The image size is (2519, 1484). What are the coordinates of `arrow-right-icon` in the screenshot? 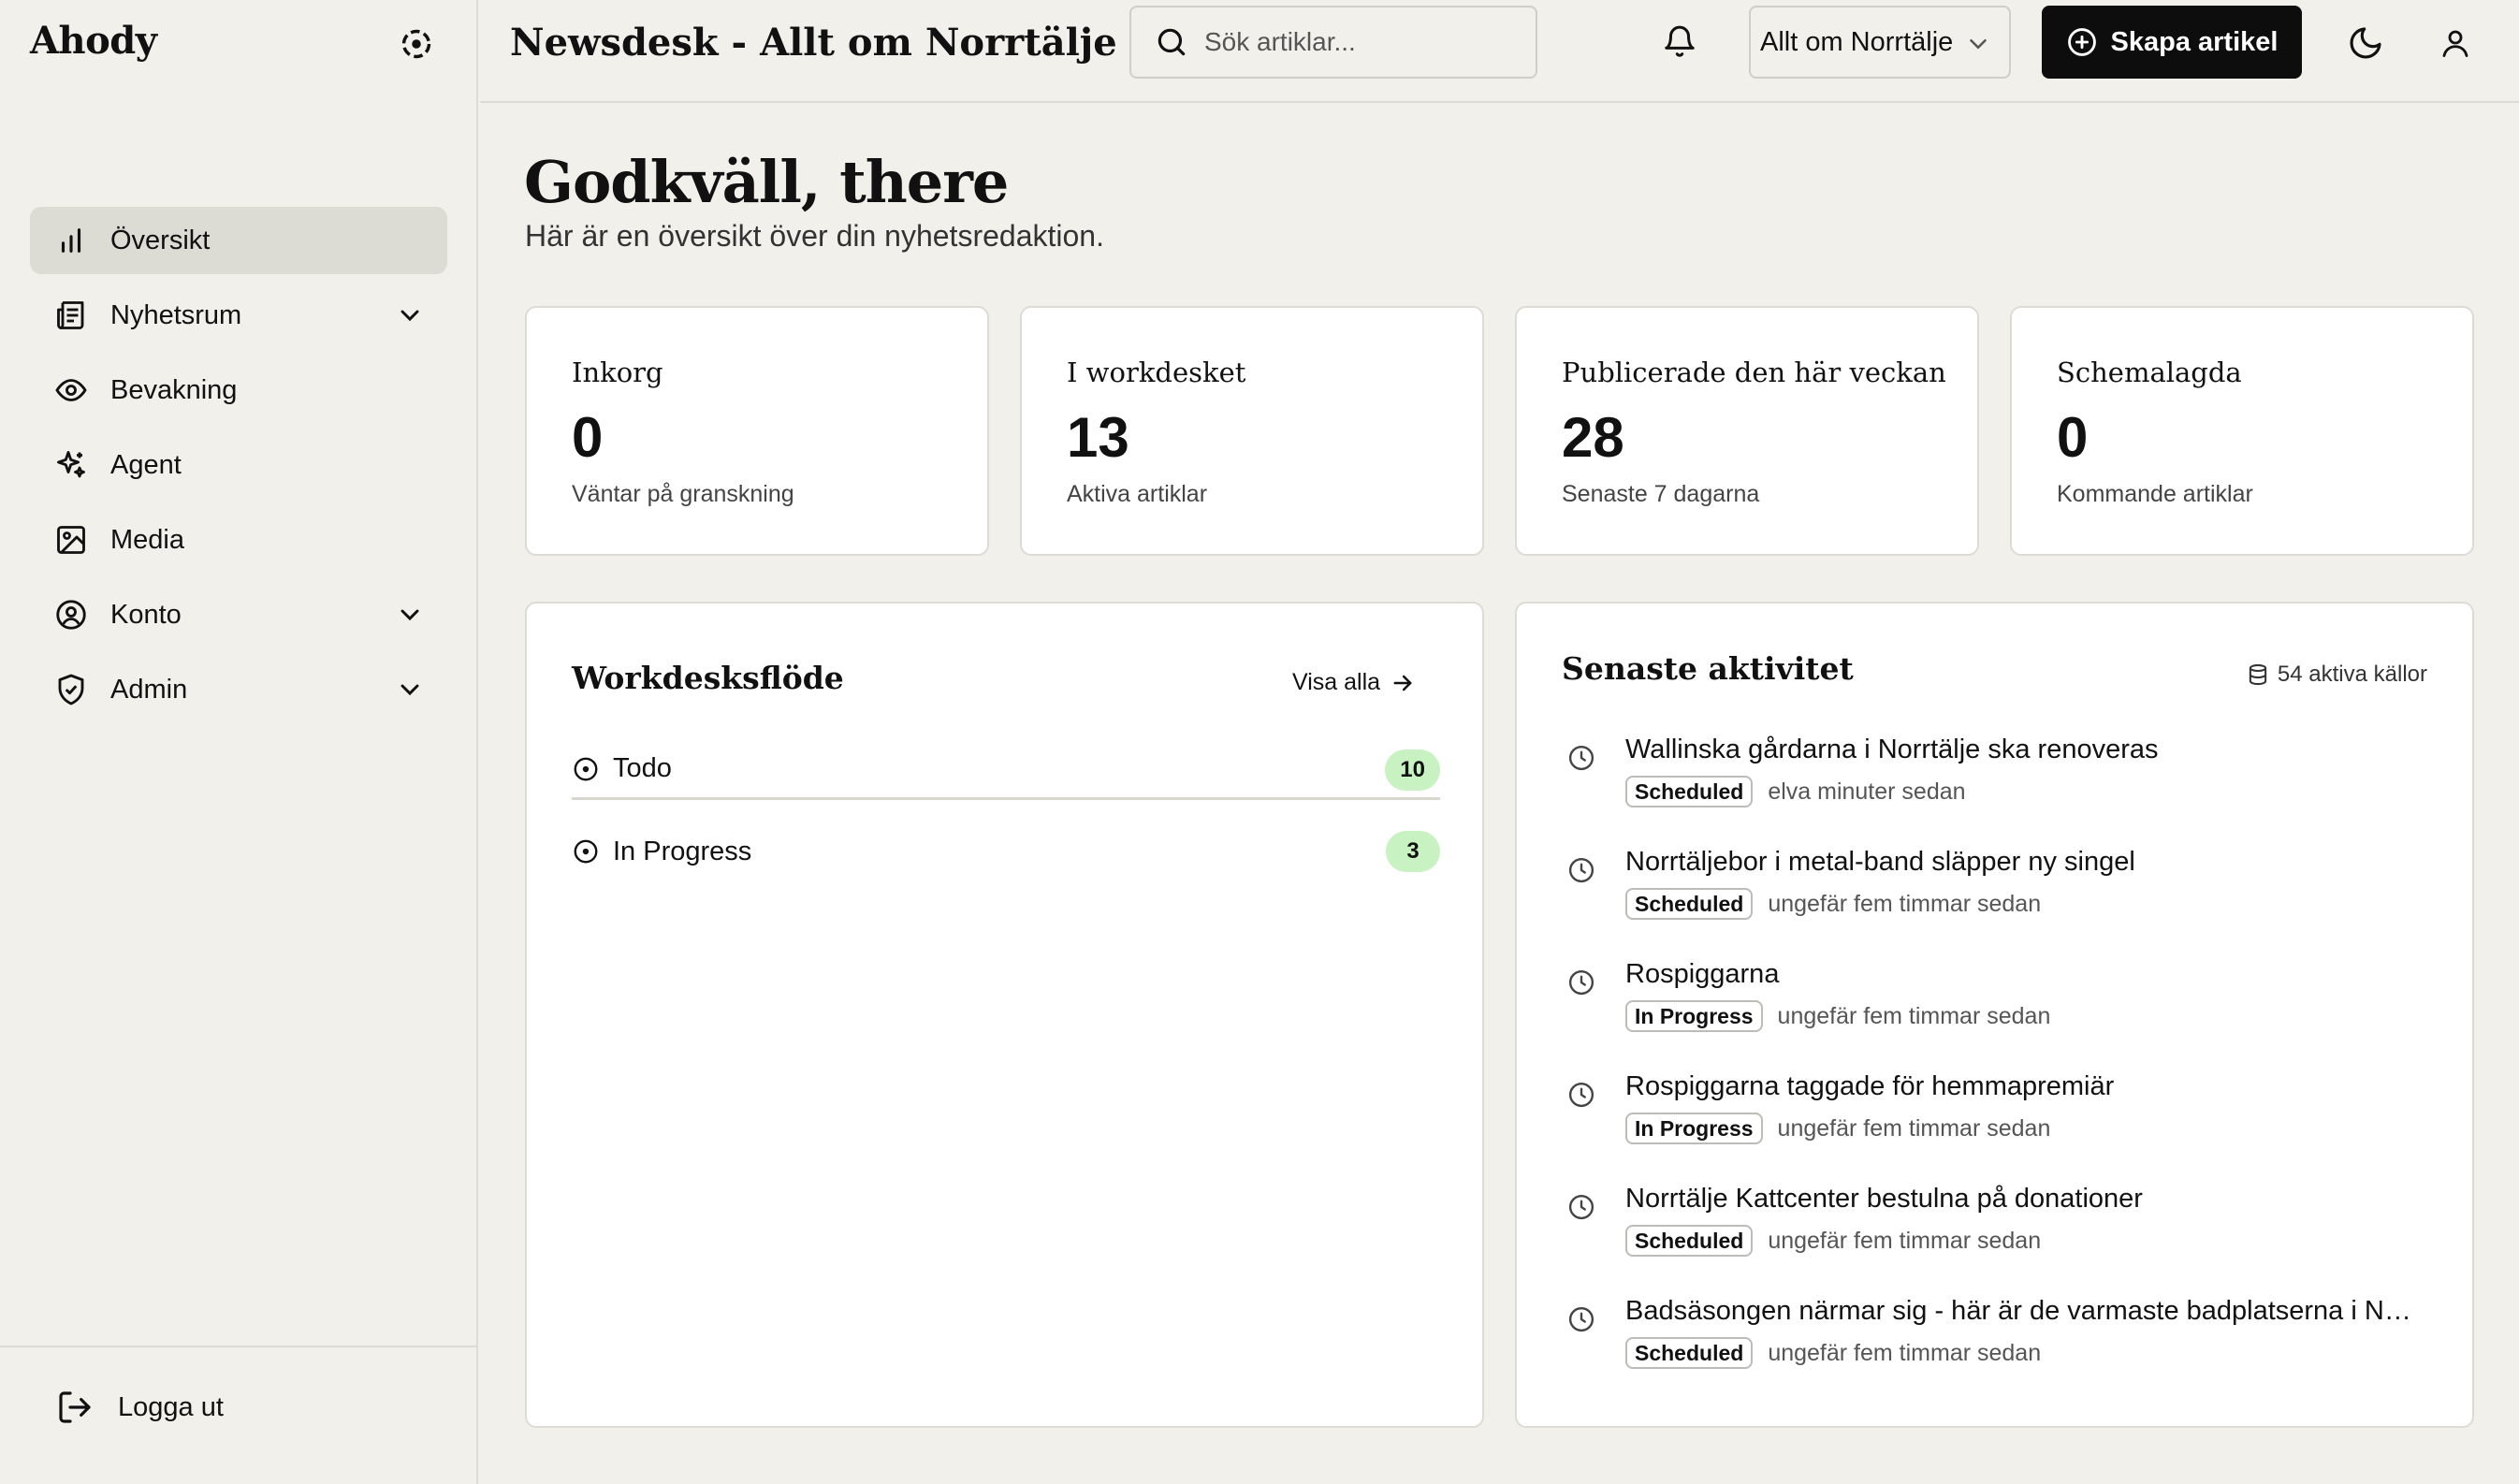 It's located at (1403, 683).